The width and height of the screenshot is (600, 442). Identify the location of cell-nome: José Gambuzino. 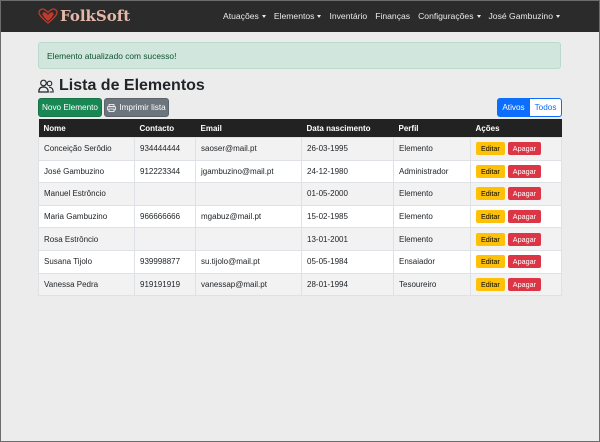
(86, 171).